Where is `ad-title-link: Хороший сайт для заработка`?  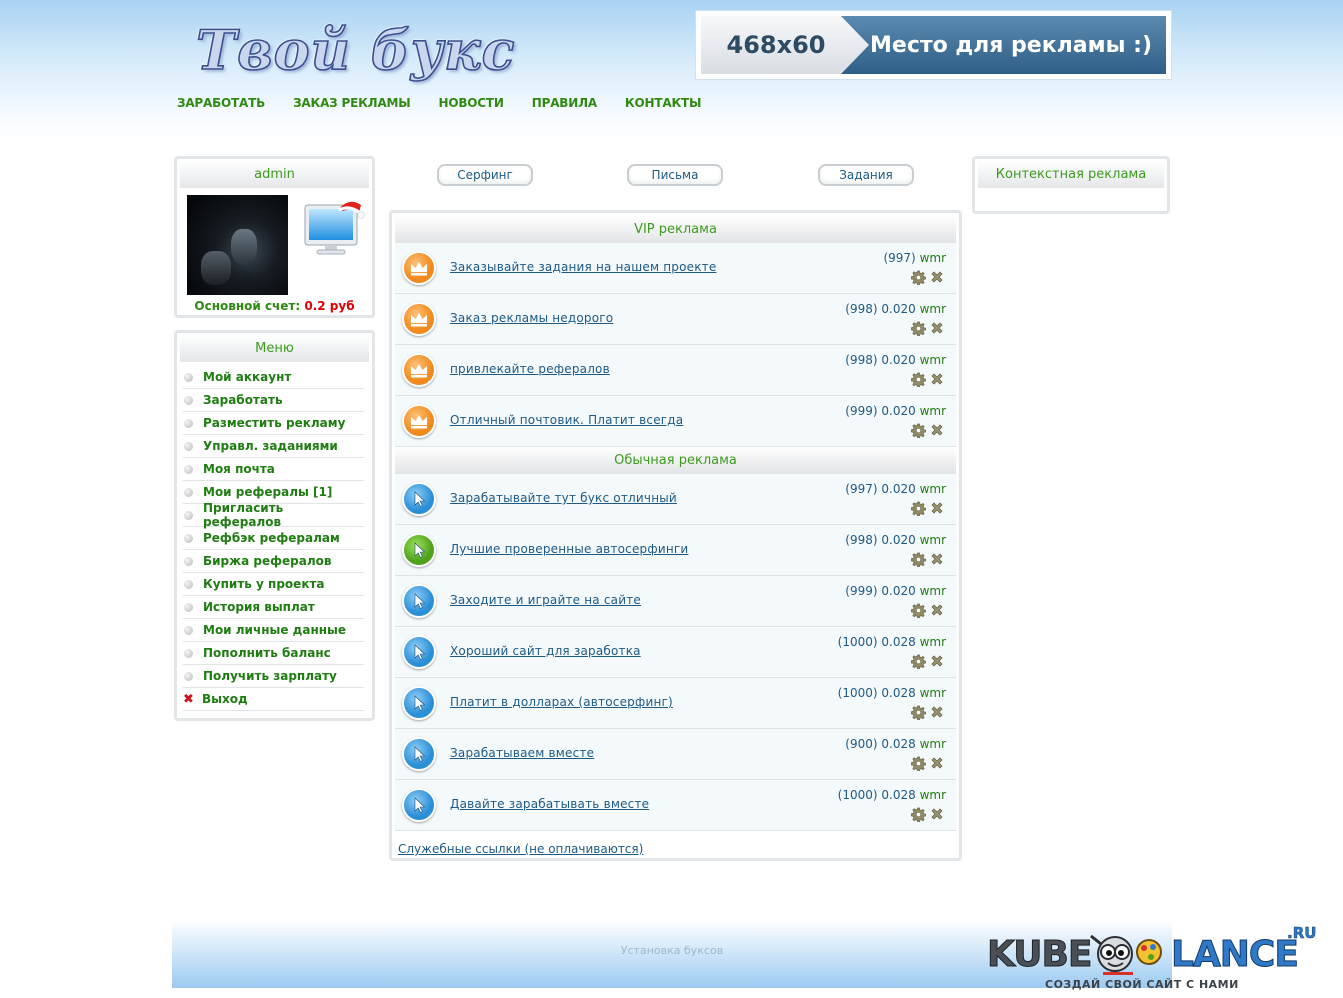
ad-title-link: Хороший сайт для заработка is located at coordinates (545, 651).